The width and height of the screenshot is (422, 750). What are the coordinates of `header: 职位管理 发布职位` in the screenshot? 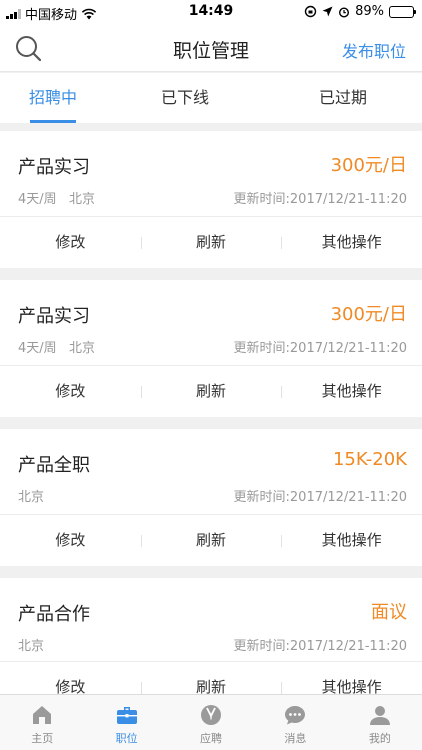 It's located at (211, 48).